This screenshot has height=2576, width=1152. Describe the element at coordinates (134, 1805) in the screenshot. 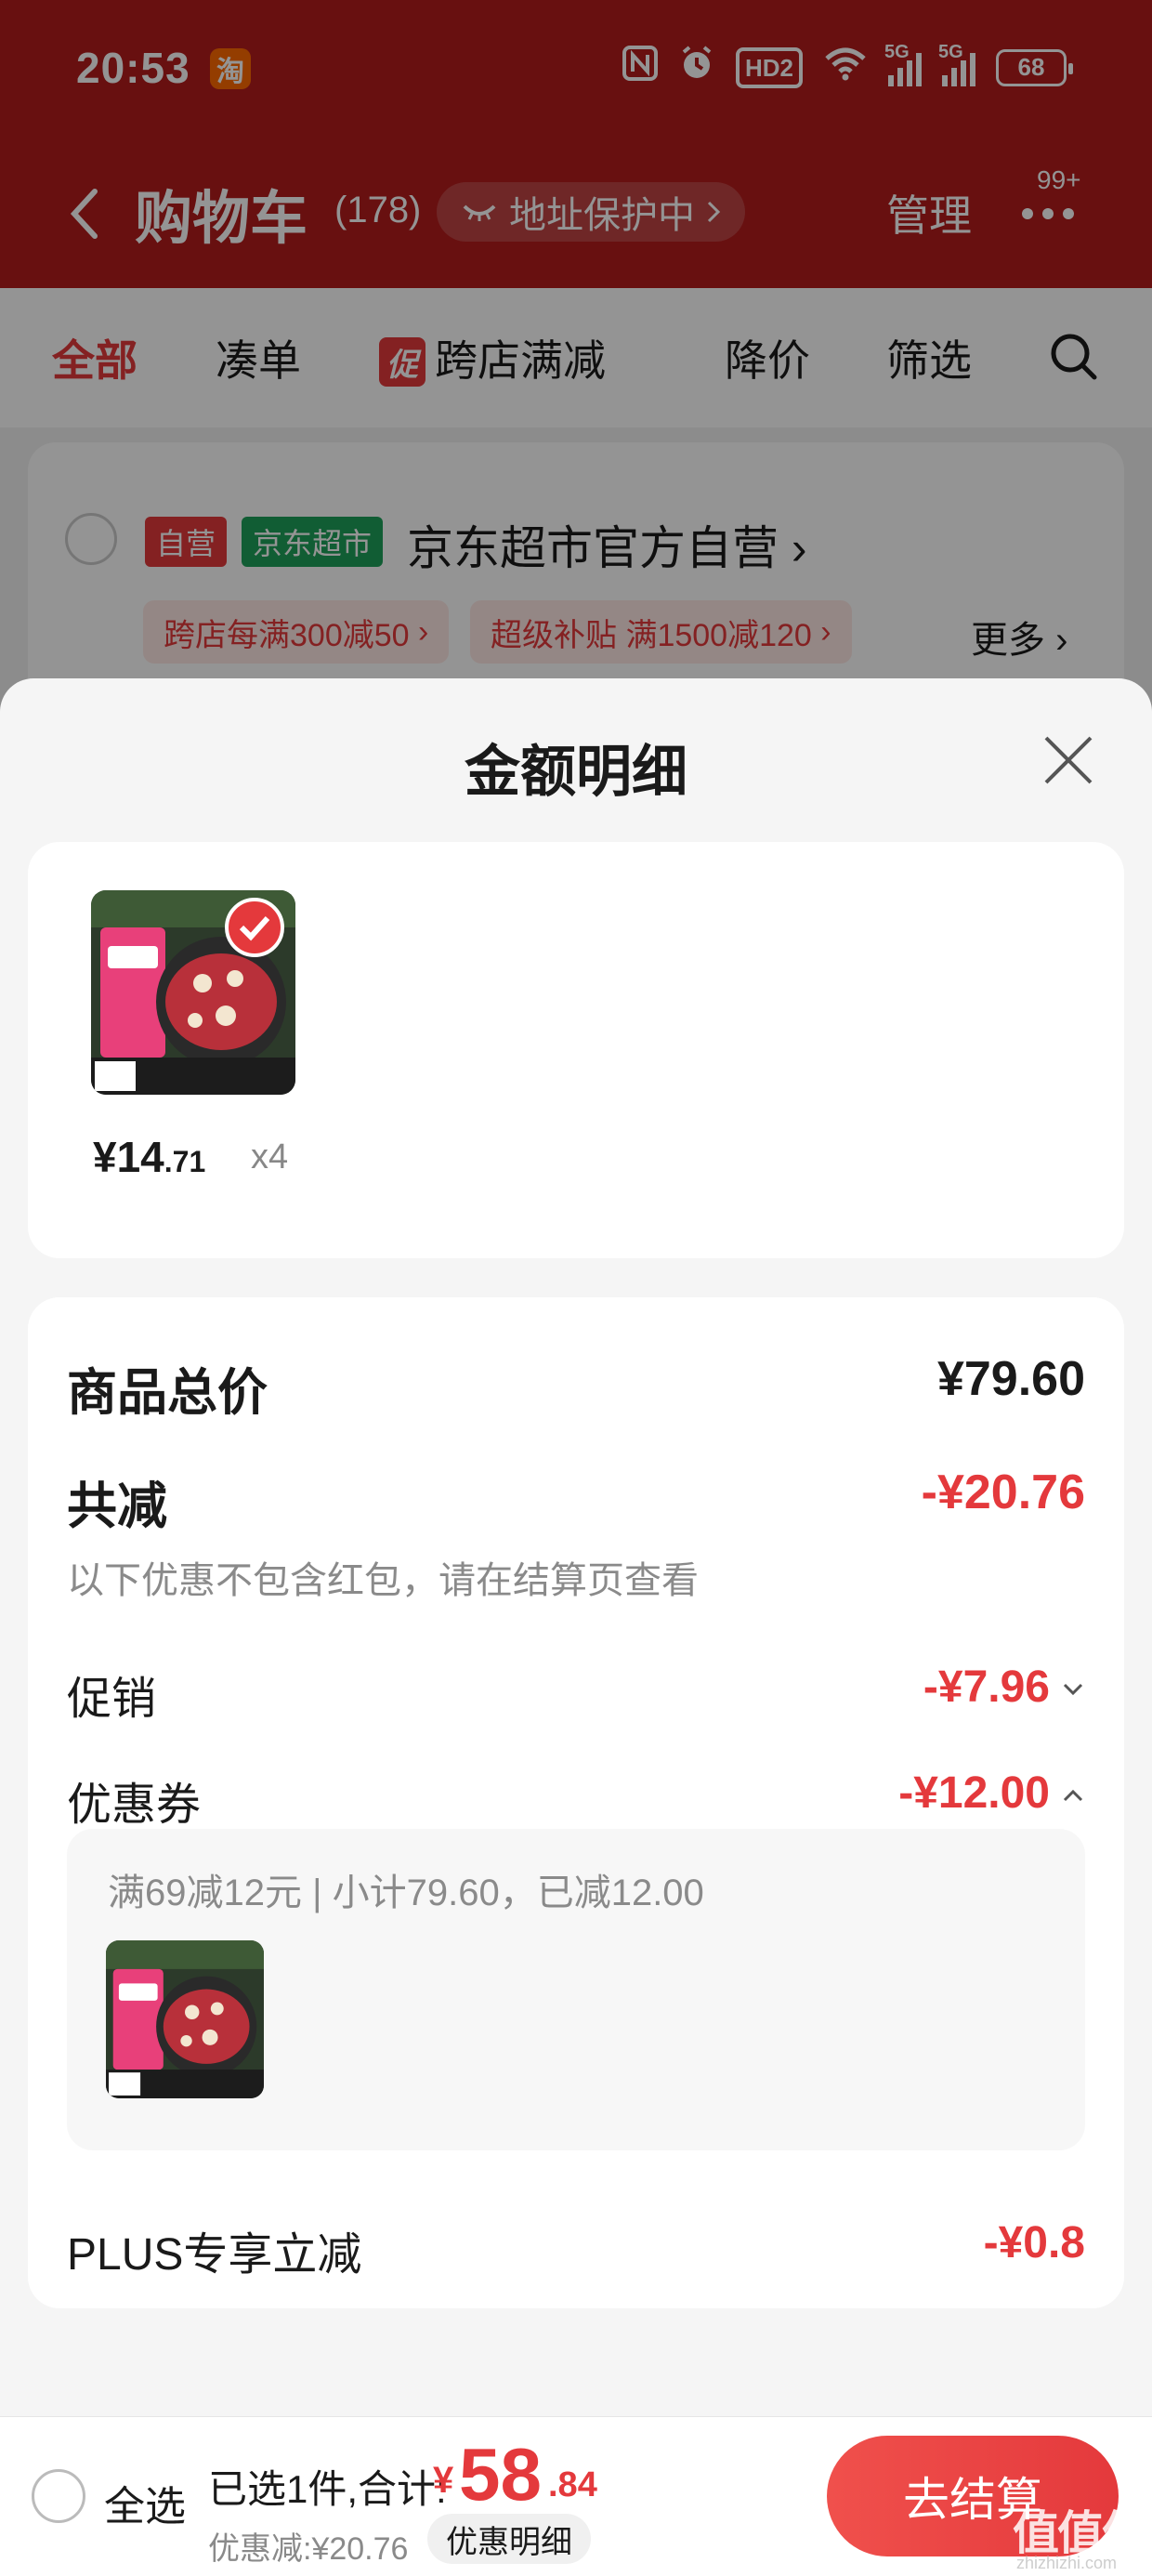

I see `coupon-label: 优惠券` at that location.